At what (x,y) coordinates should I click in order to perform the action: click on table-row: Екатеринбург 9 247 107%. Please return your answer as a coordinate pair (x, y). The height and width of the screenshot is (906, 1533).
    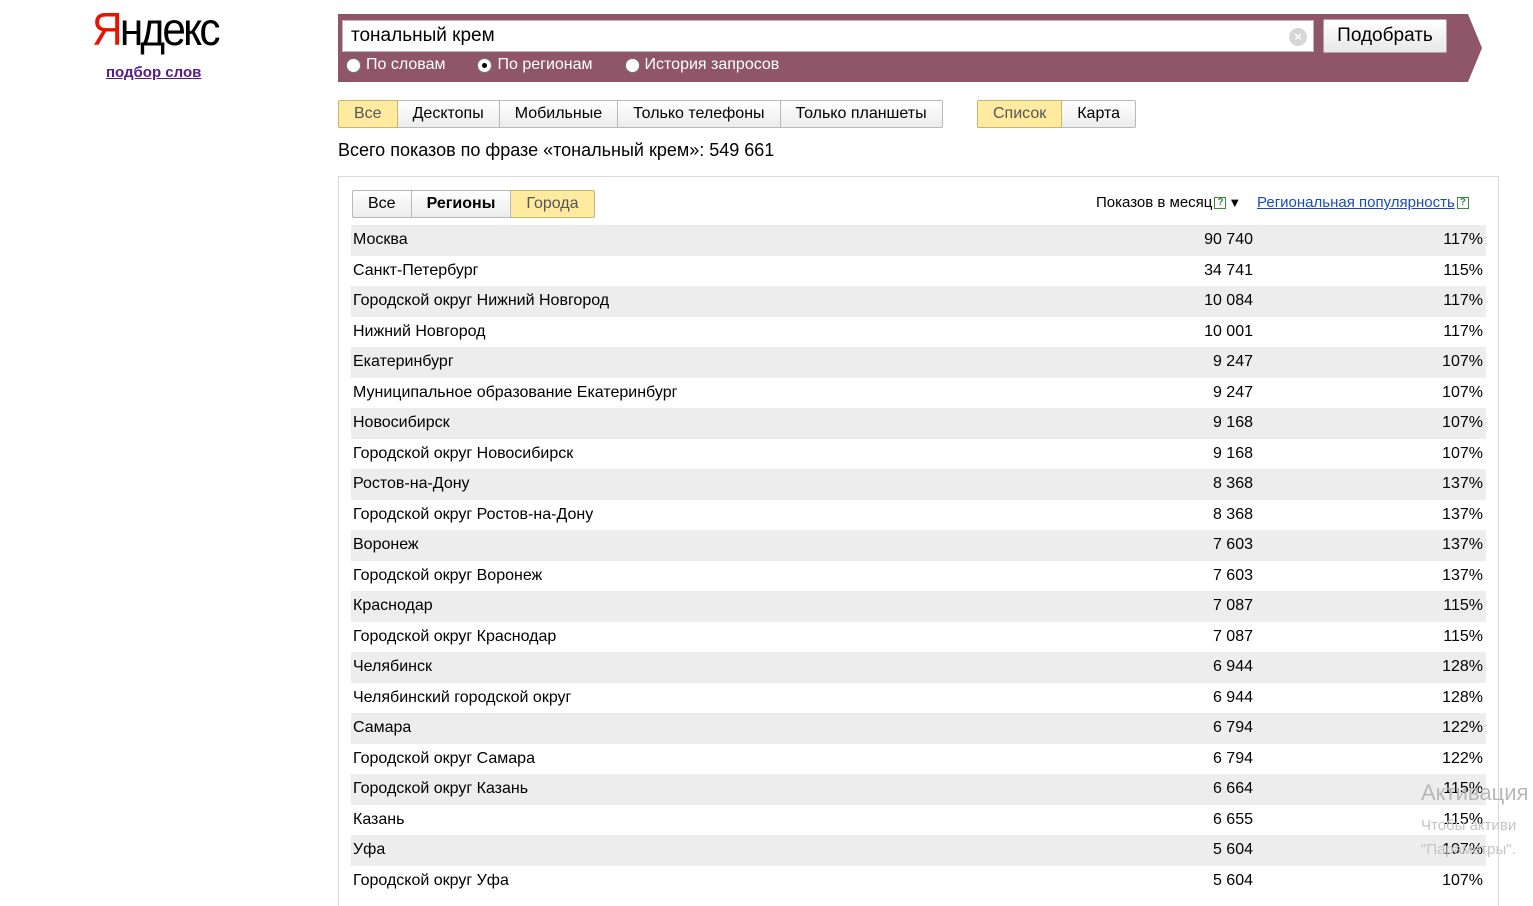
    Looking at the image, I should click on (918, 362).